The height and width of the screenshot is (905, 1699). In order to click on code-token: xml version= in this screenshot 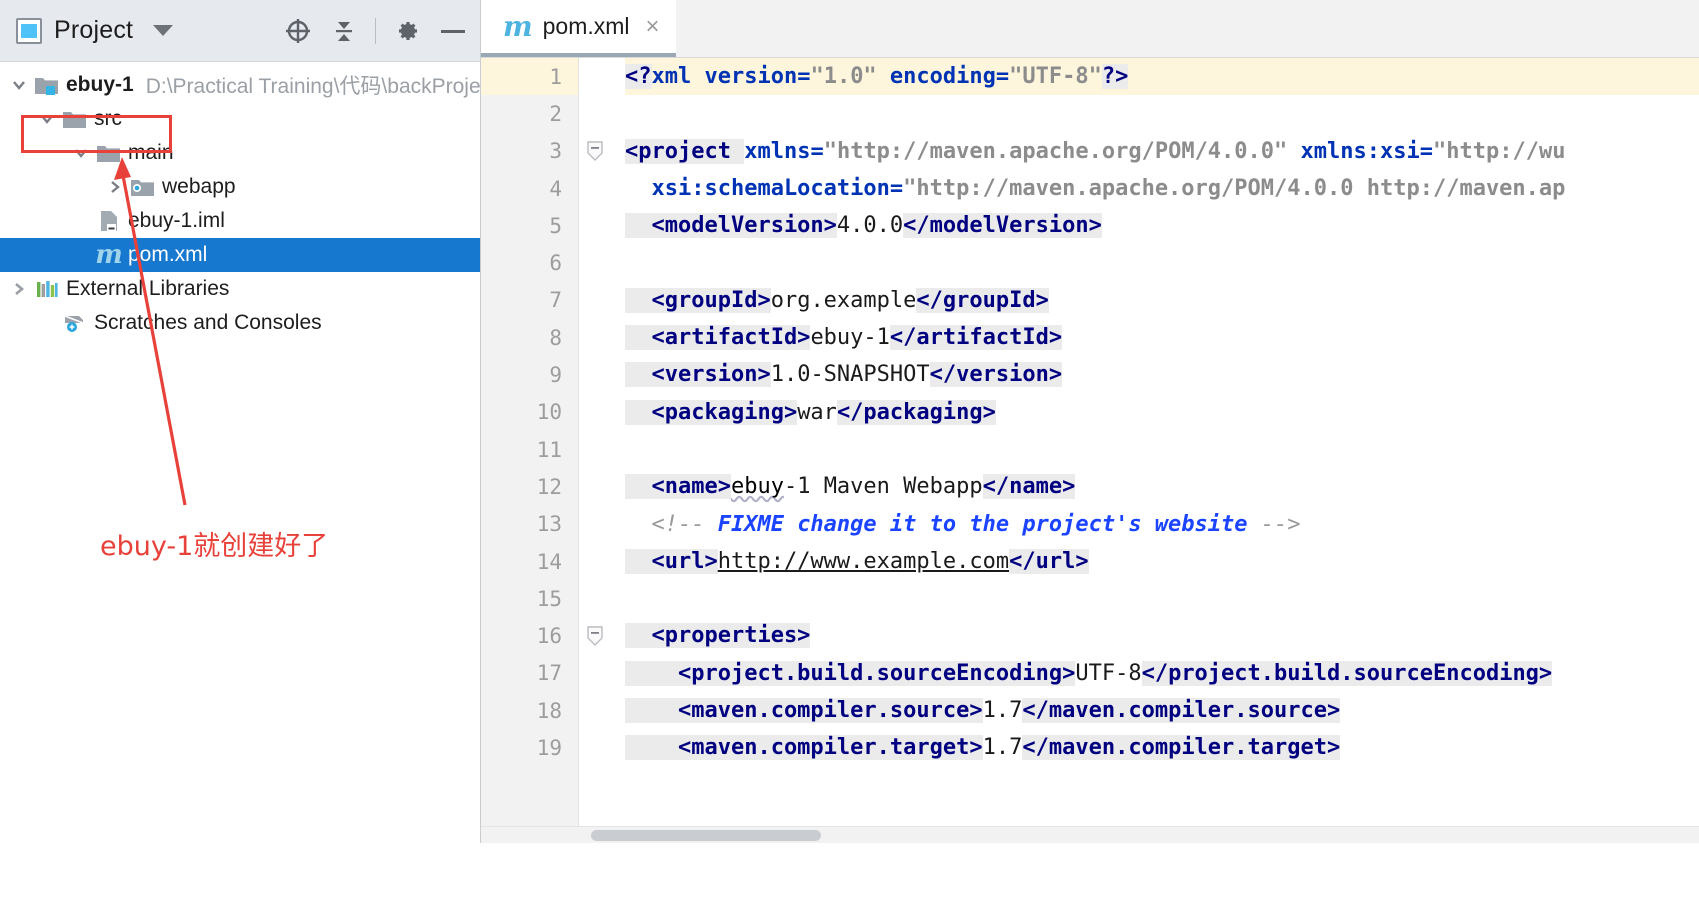, I will do `click(731, 76)`.